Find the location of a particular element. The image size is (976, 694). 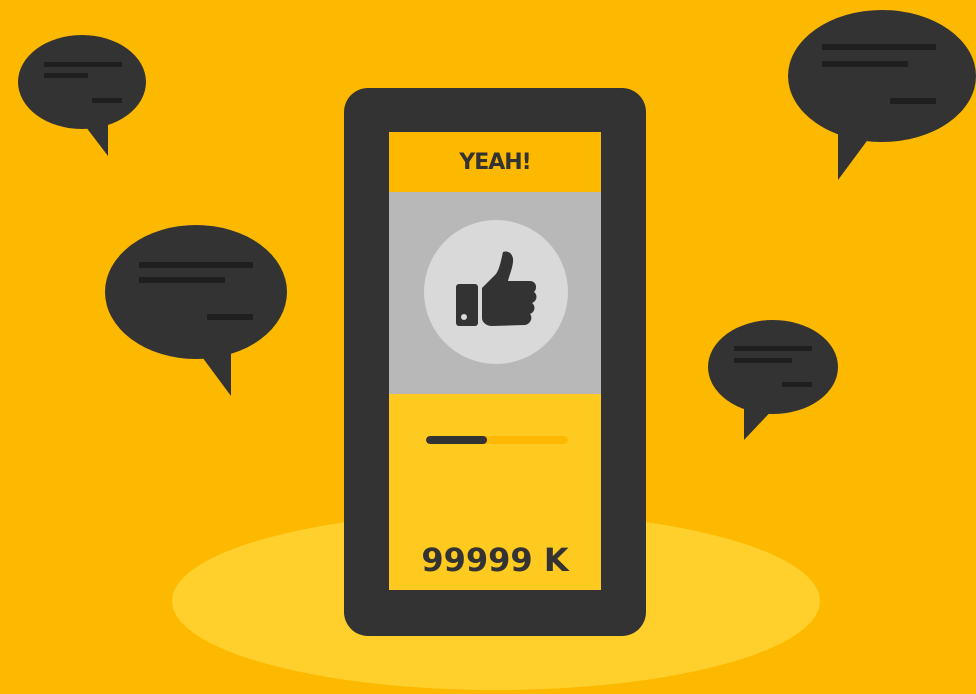

progress-bar-fill is located at coordinates (457, 440).